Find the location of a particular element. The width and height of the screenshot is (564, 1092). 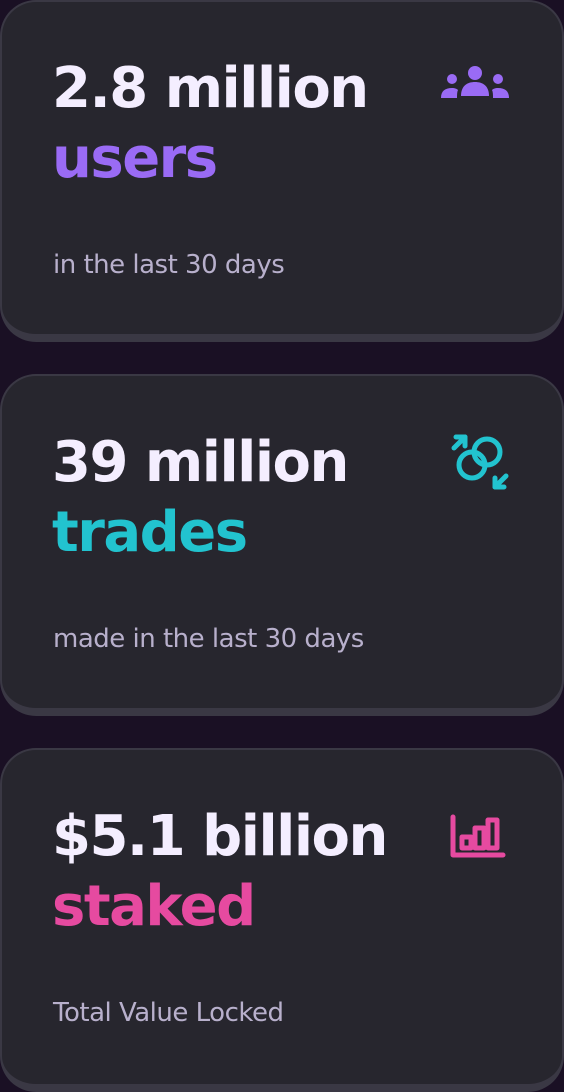

trade-swap-icon is located at coordinates (480, 462).